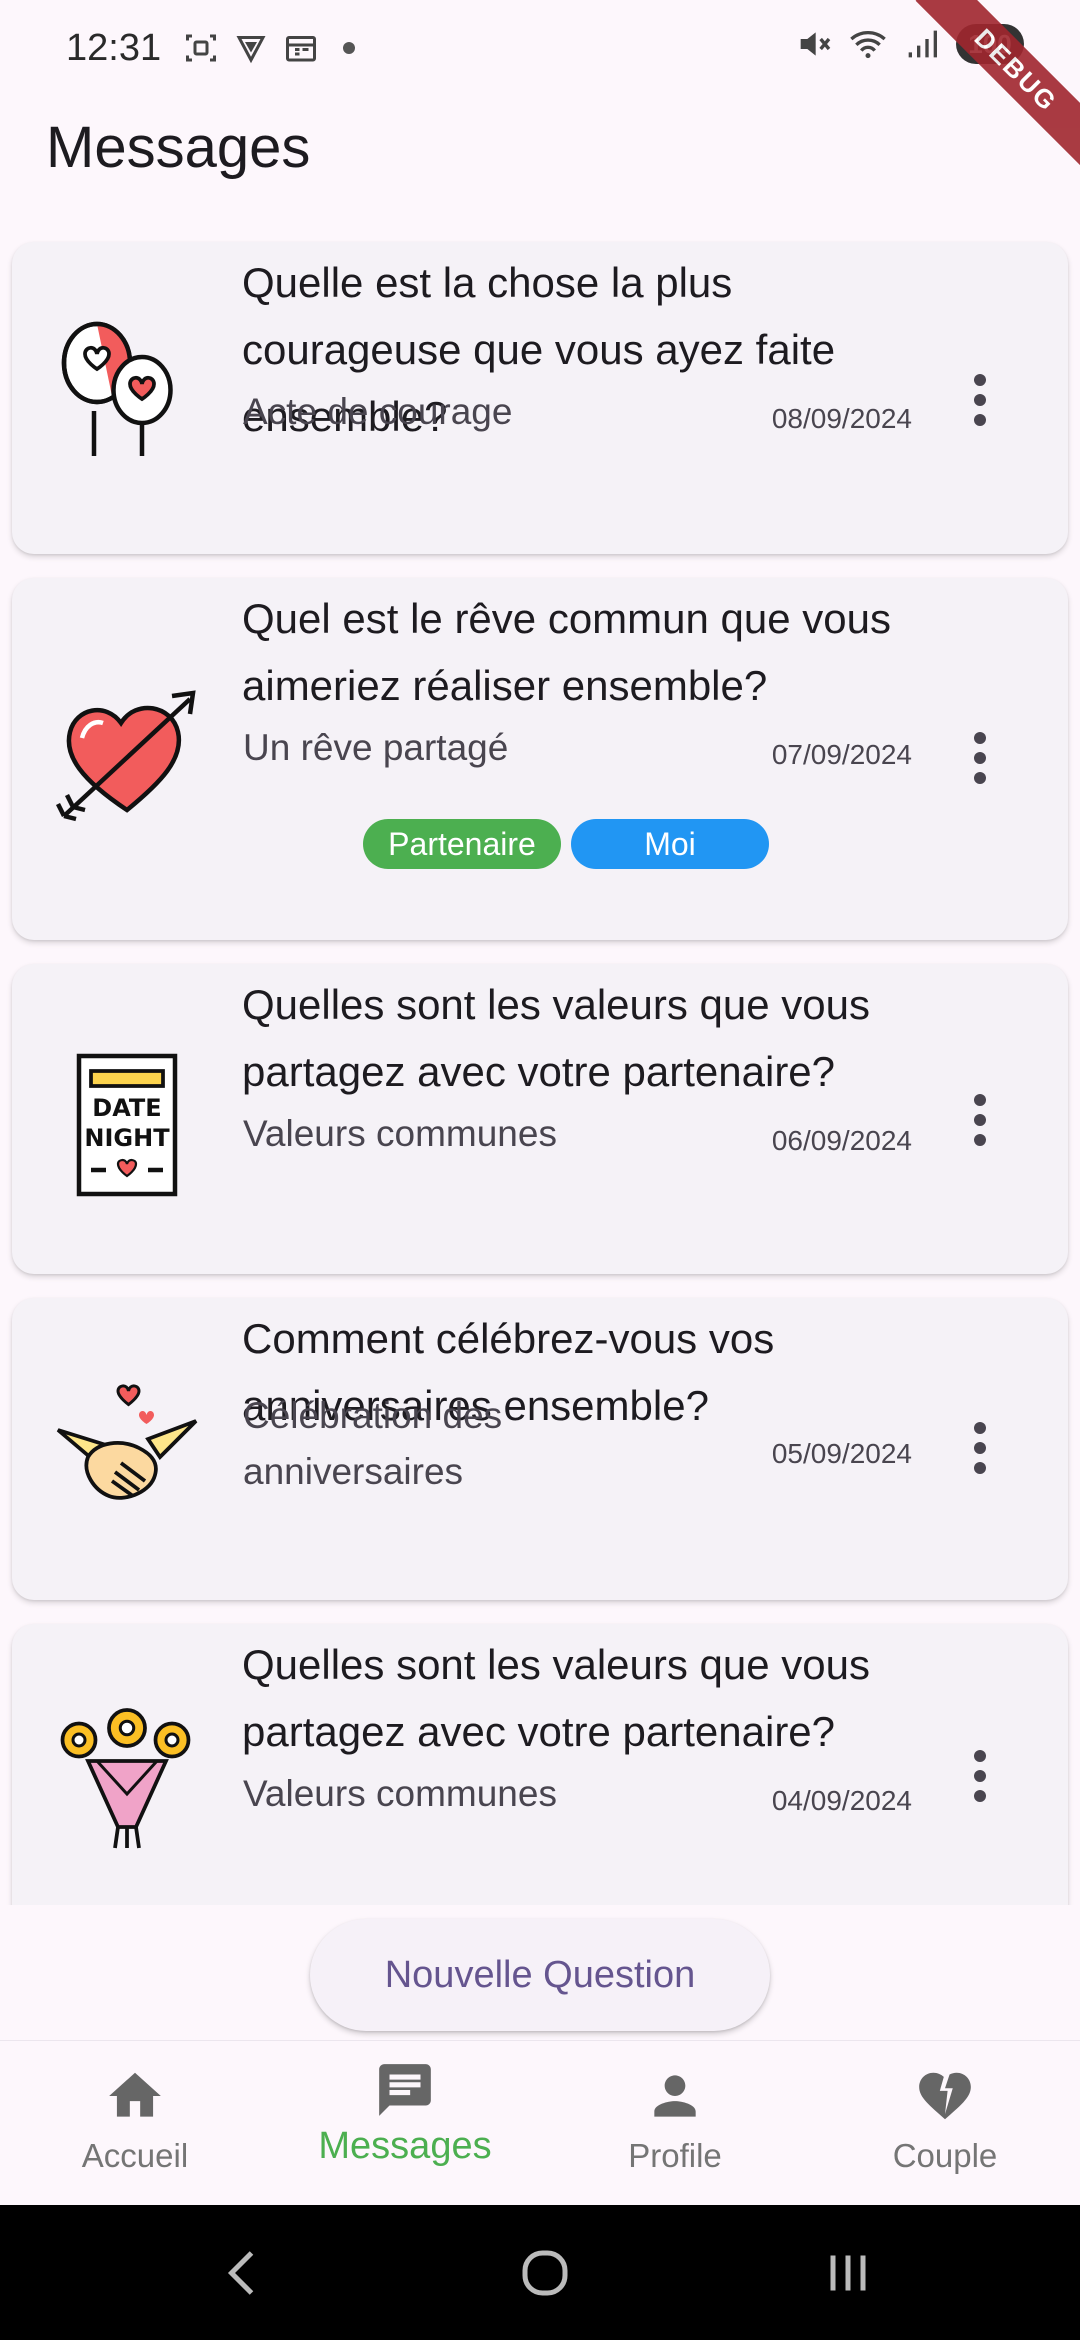 Image resolution: width=1080 pixels, height=2340 pixels. What do you see at coordinates (405, 2146) in the screenshot?
I see `nav-label: Messages` at bounding box center [405, 2146].